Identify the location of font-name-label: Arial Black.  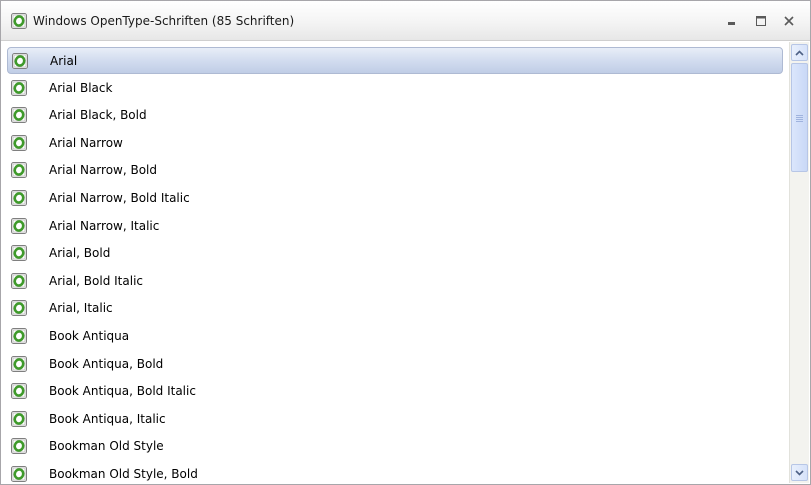
(81, 87).